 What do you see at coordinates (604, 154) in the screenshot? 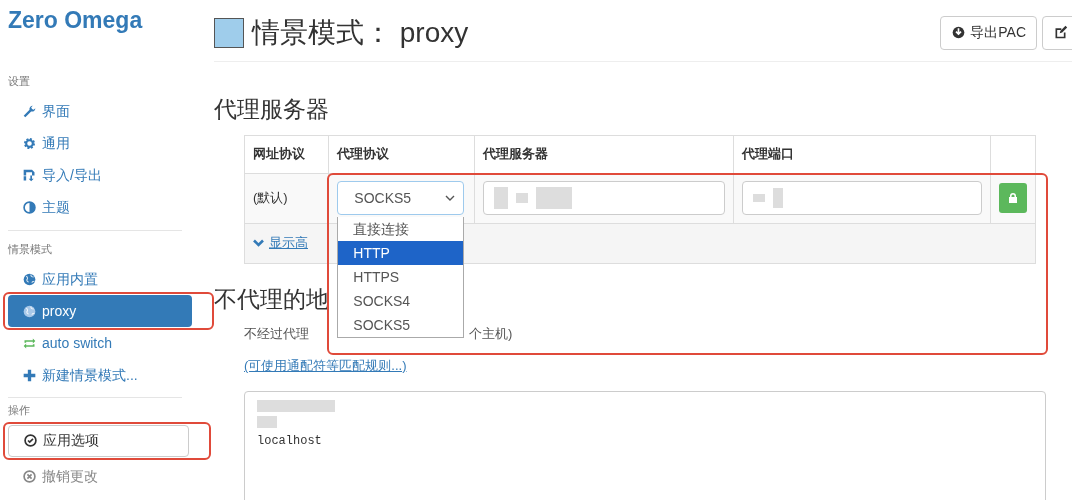
I see `column-header: 代理服务器` at bounding box center [604, 154].